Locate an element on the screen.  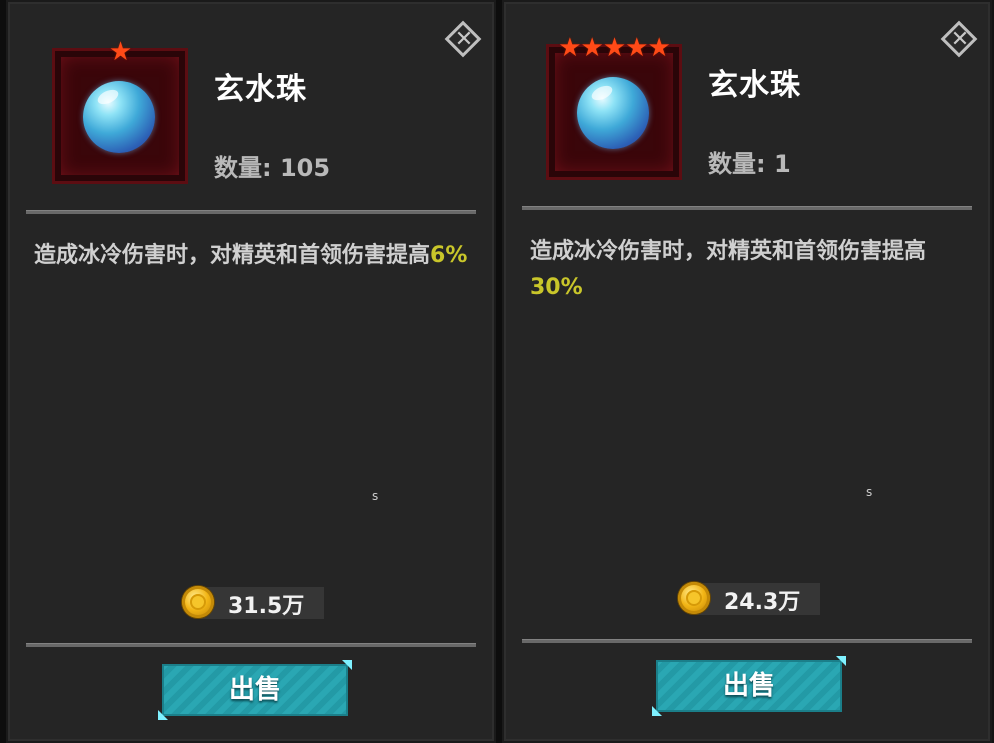
item-icon-frame: ★ is located at coordinates (120, 110).